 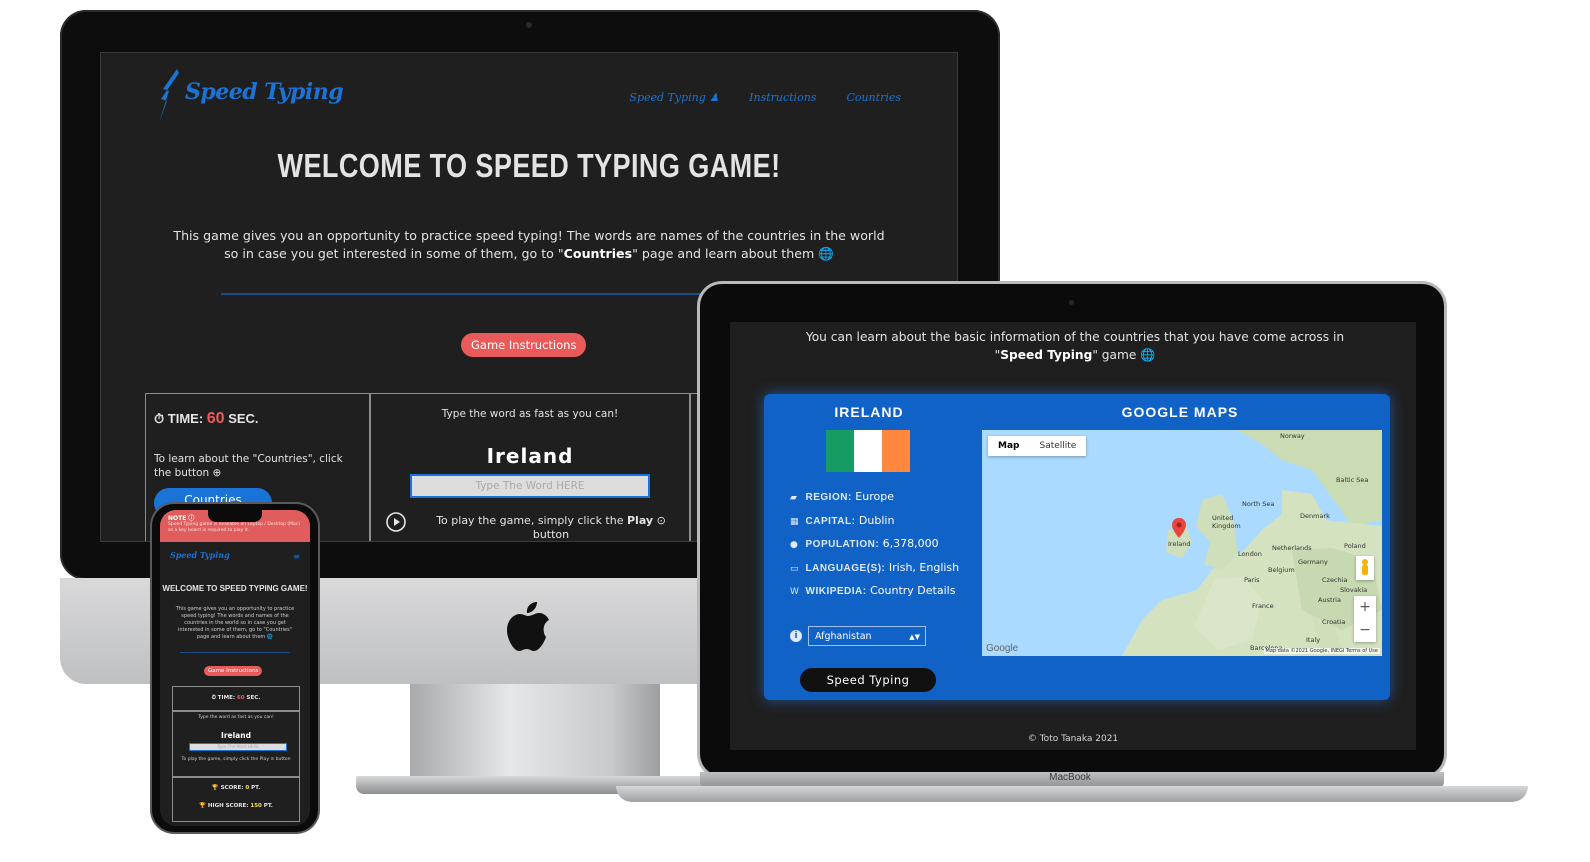 I want to click on map-label: Czechia, so click(x=1335, y=580).